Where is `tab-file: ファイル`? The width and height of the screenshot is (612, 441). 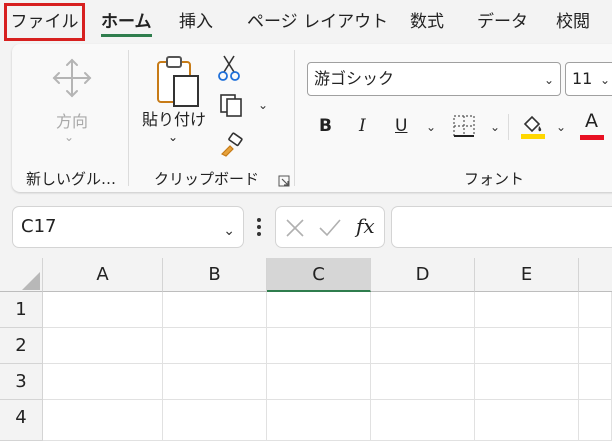 tab-file: ファイル is located at coordinates (44, 22).